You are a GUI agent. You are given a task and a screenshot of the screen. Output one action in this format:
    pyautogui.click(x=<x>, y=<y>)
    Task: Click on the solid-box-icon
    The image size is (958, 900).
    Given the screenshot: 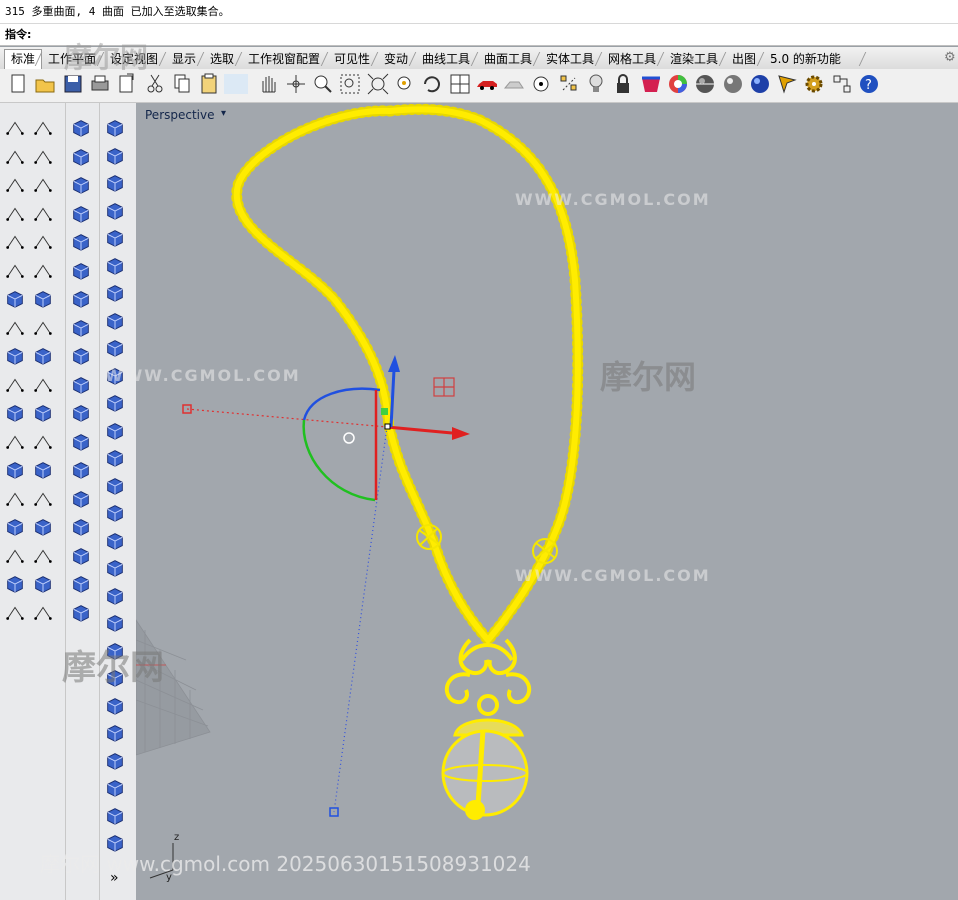 What is the action you would take?
    pyautogui.click(x=116, y=267)
    